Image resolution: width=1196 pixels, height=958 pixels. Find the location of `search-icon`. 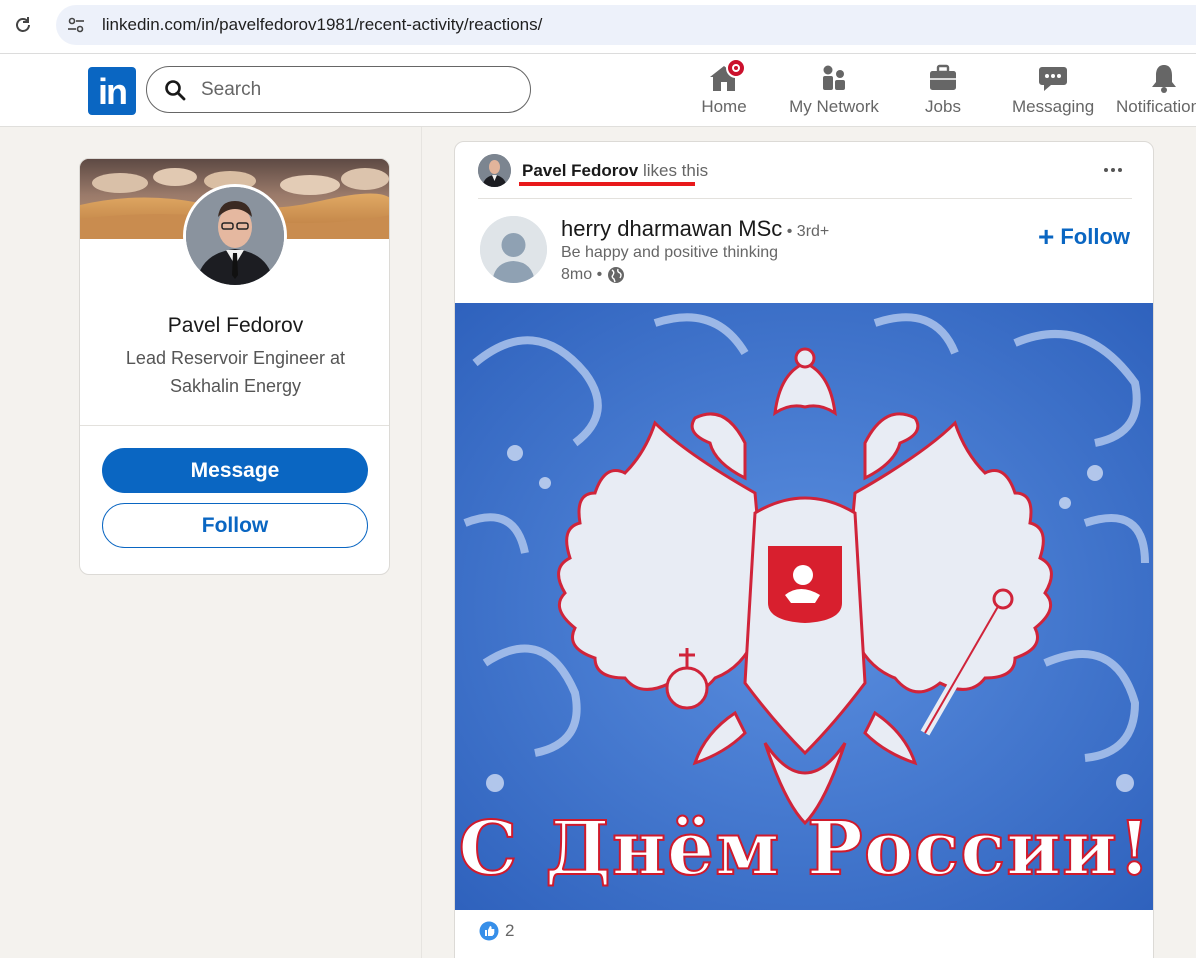

search-icon is located at coordinates (175, 90).